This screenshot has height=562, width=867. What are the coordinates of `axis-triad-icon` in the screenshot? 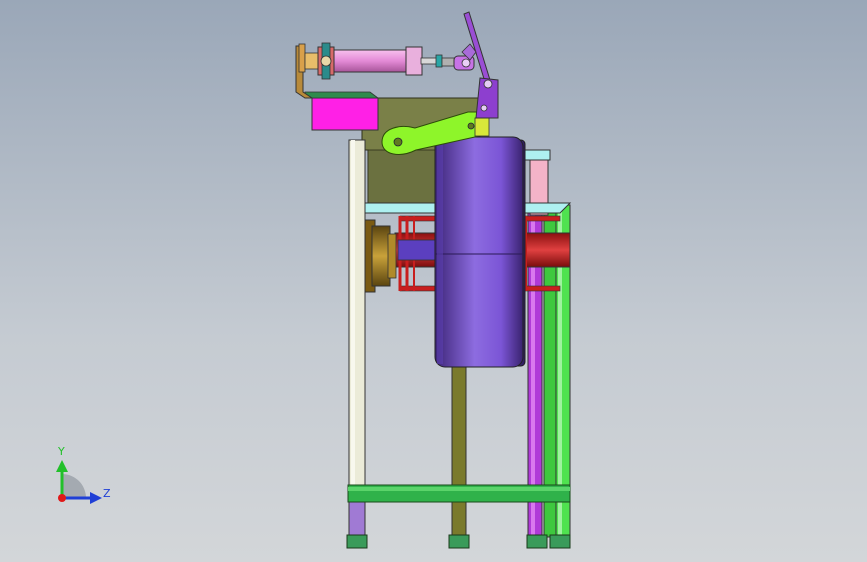 It's located at (79, 482).